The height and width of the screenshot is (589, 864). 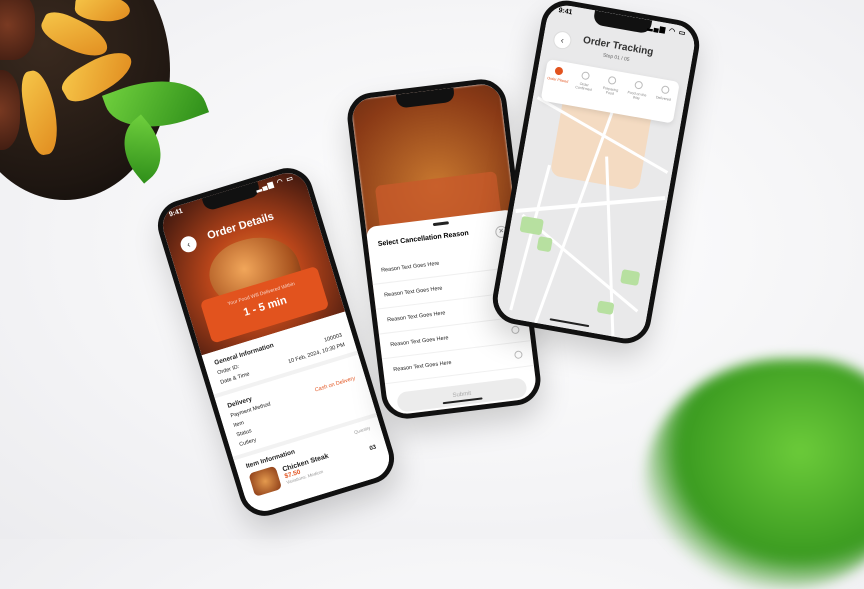 What do you see at coordinates (238, 424) in the screenshot?
I see `item-label: Item` at bounding box center [238, 424].